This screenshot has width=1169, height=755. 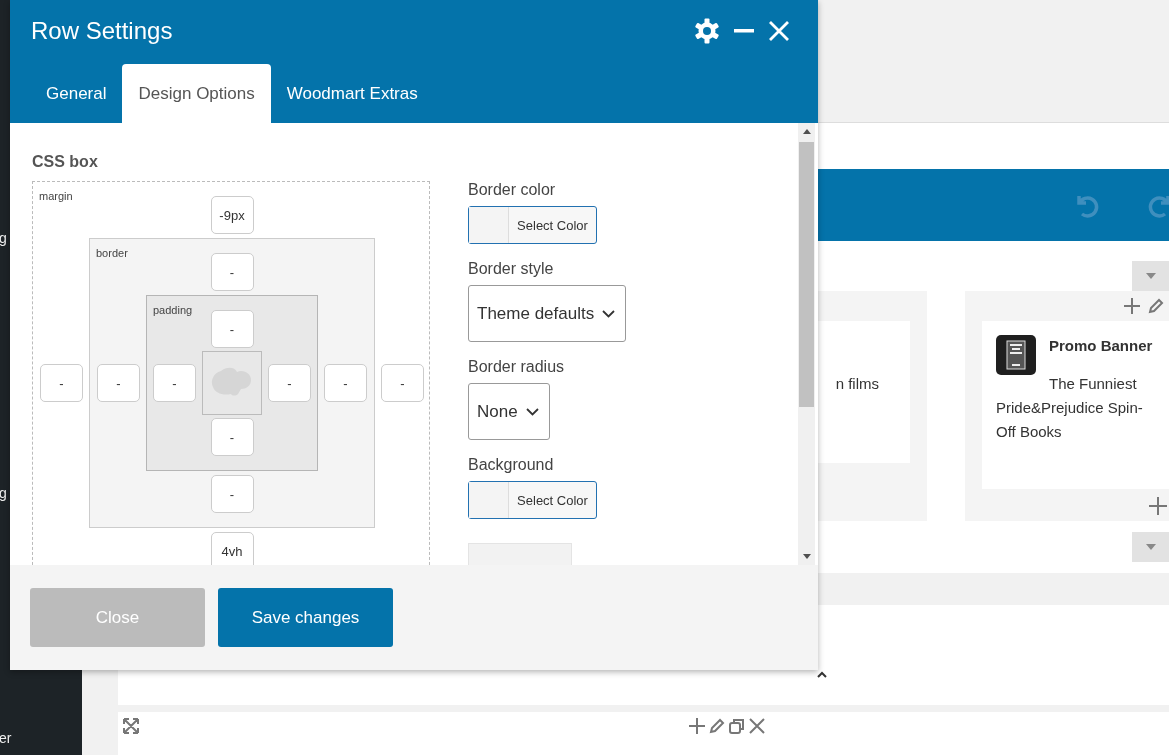 I want to click on promo-text: The Funniest Pride&Prejudice Spin-Off Books, so click(x=1070, y=408).